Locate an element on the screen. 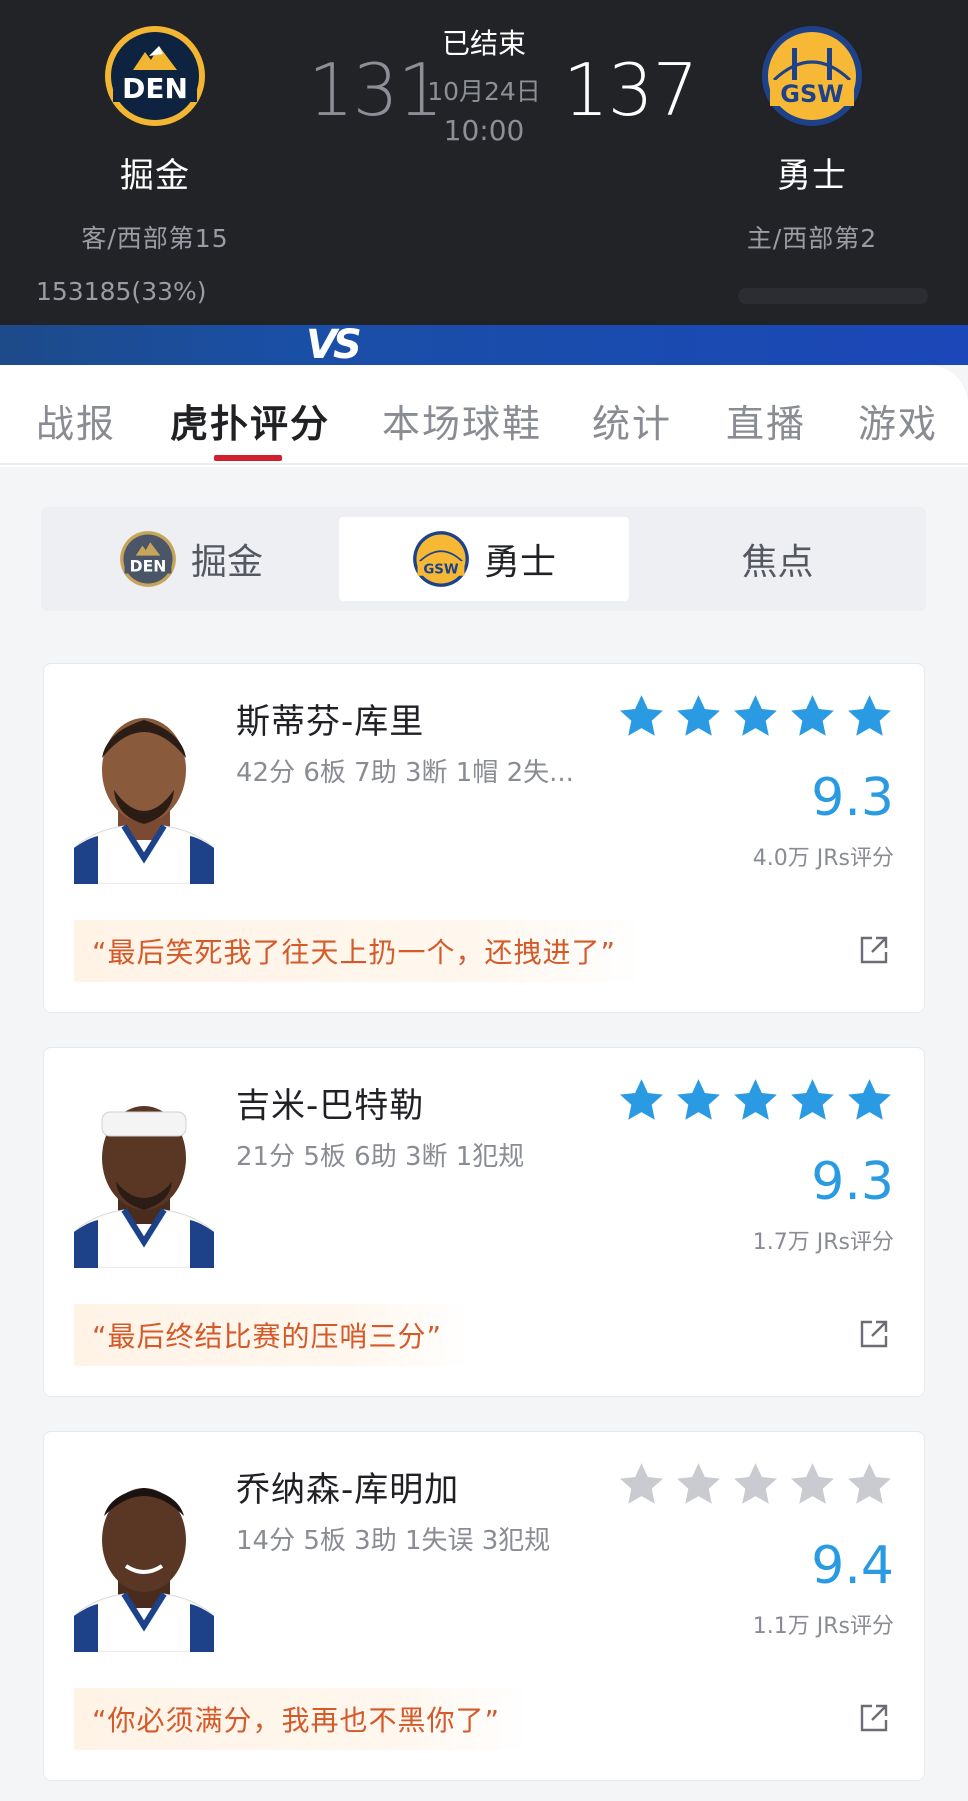 Image resolution: width=968 pixels, height=1801 pixels. tab-bar: 战报 虎扑评分 本场球鞋 统计 直播 游戏 is located at coordinates (484, 415).